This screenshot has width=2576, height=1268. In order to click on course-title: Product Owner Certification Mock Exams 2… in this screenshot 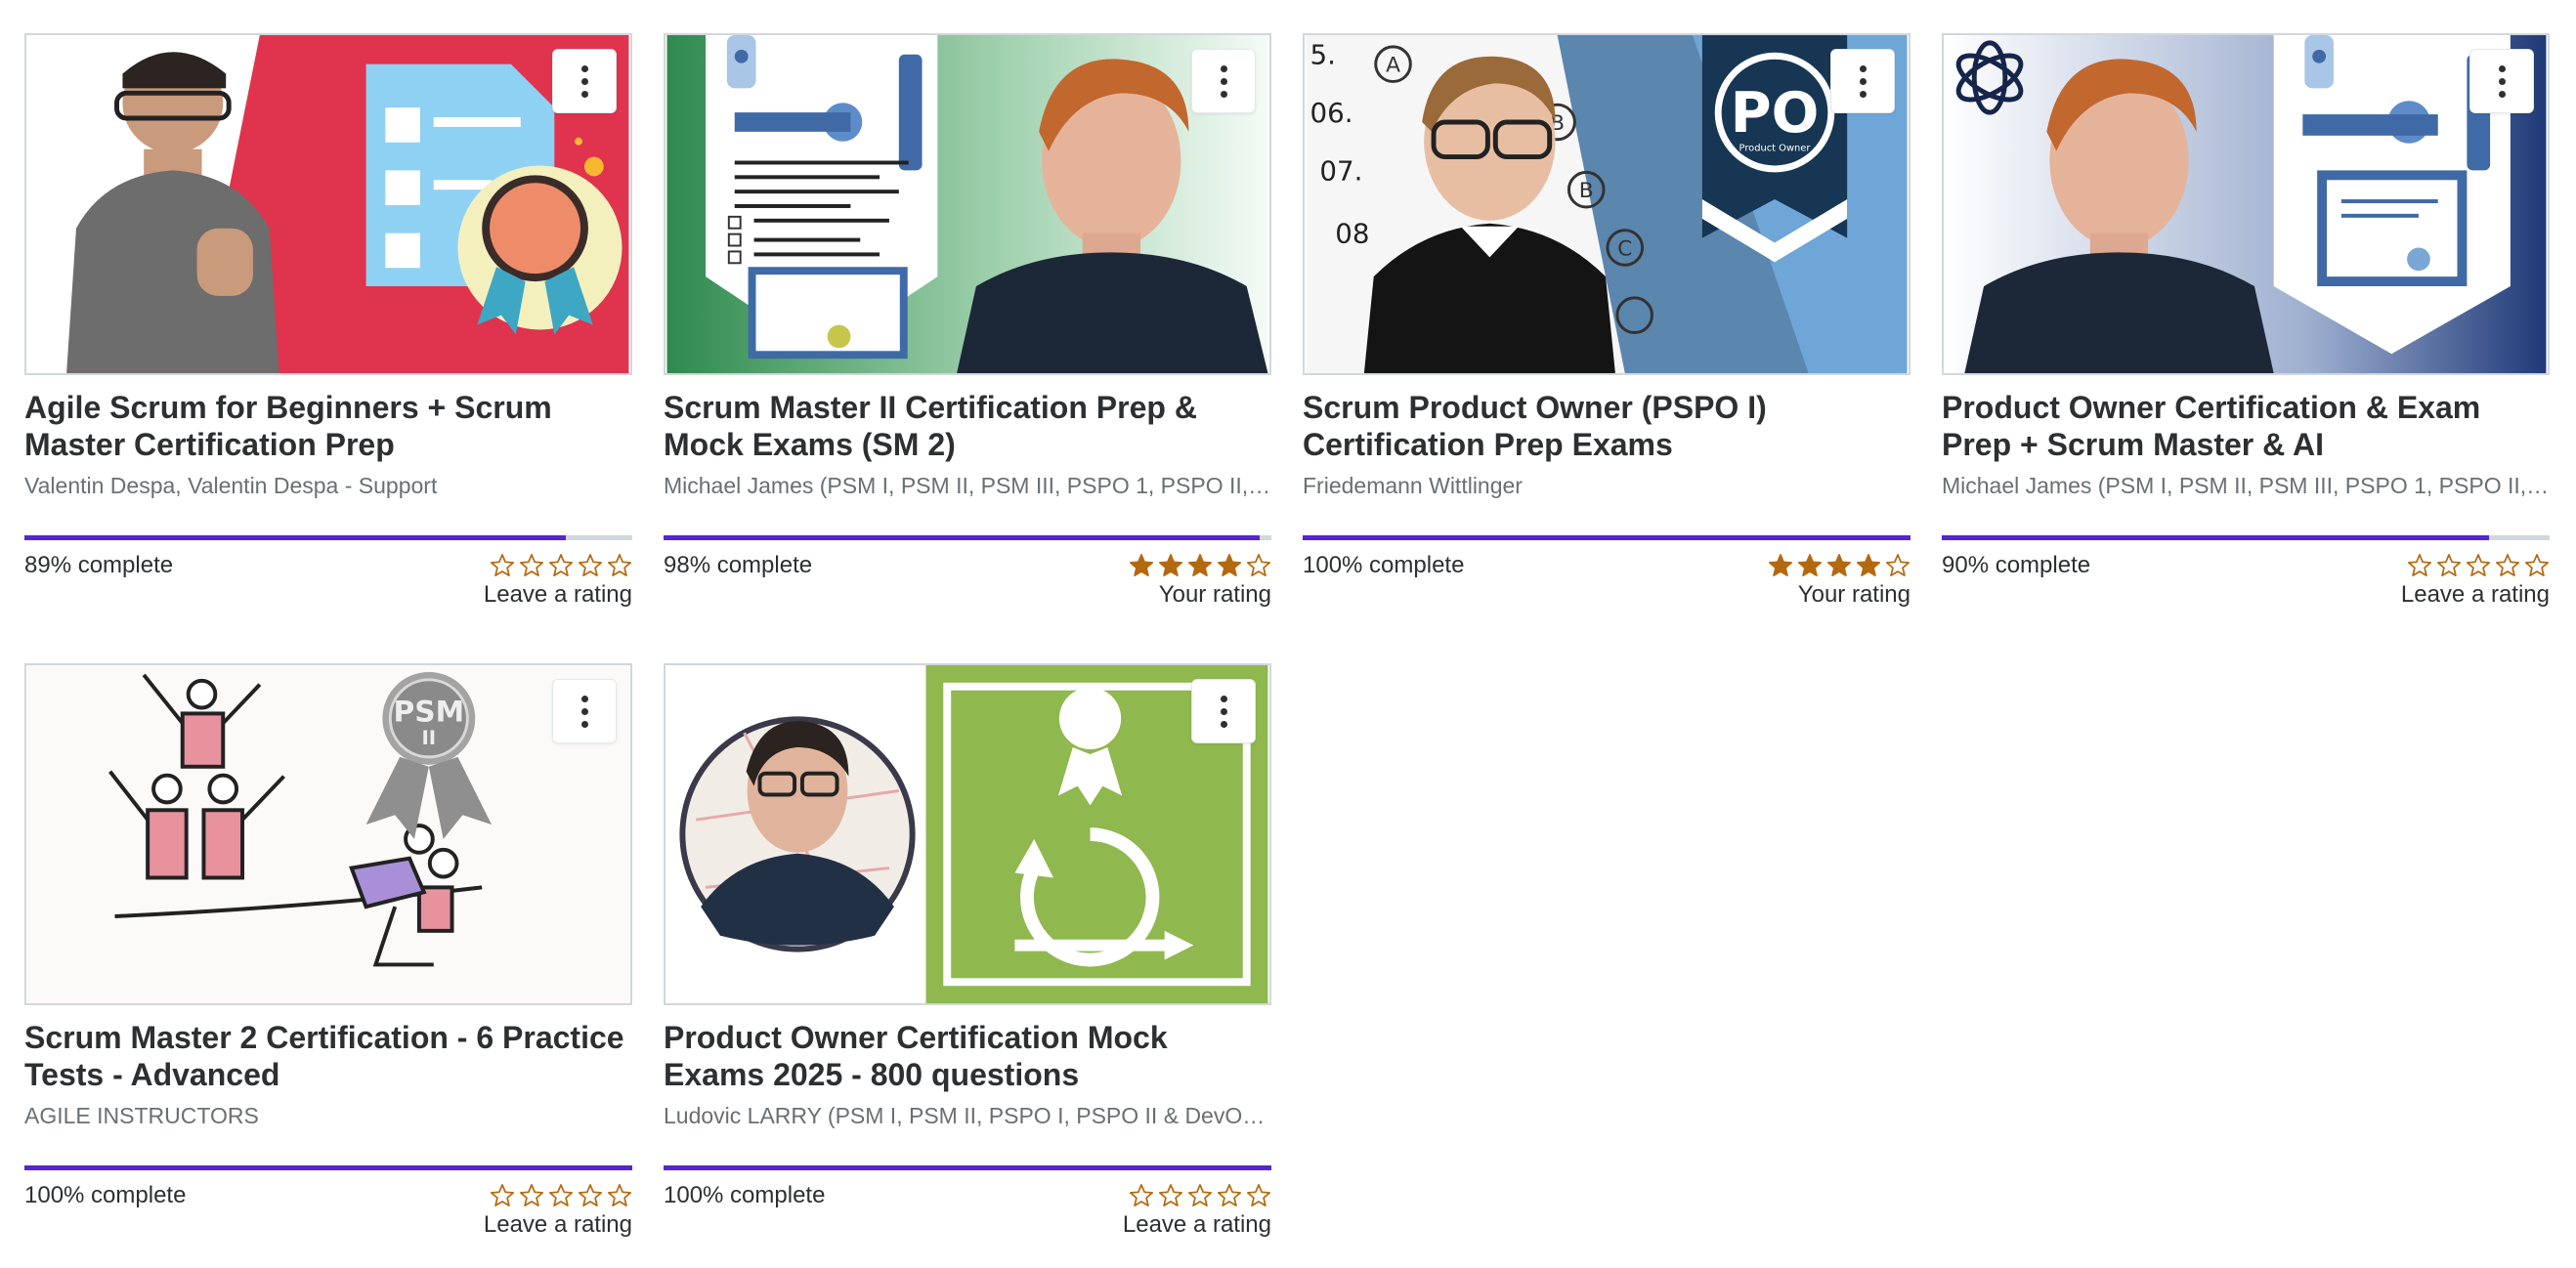, I will do `click(967, 1056)`.